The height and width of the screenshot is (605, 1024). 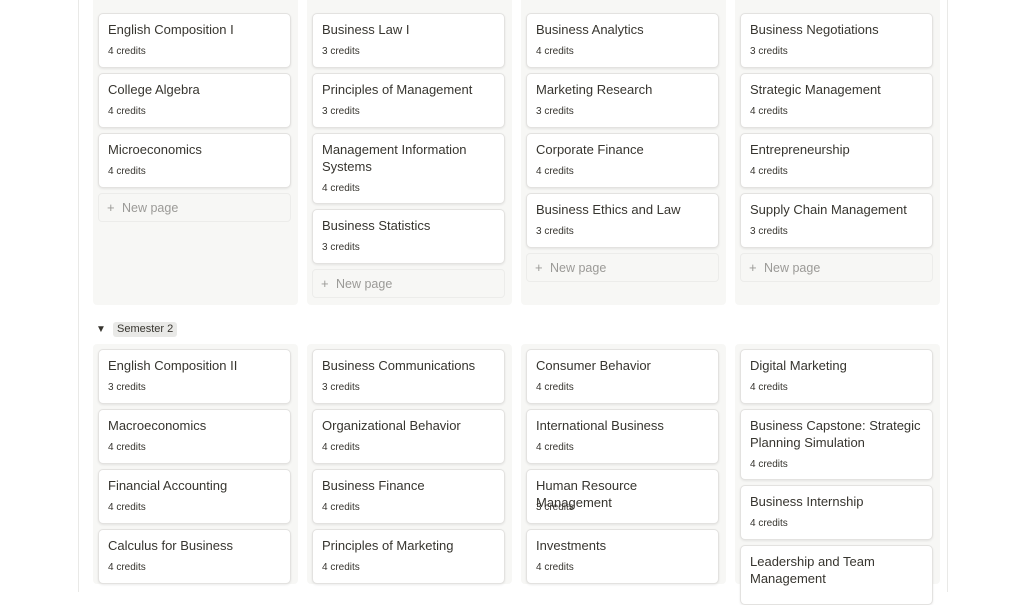 I want to click on card-title: Business Analytics, so click(x=590, y=29).